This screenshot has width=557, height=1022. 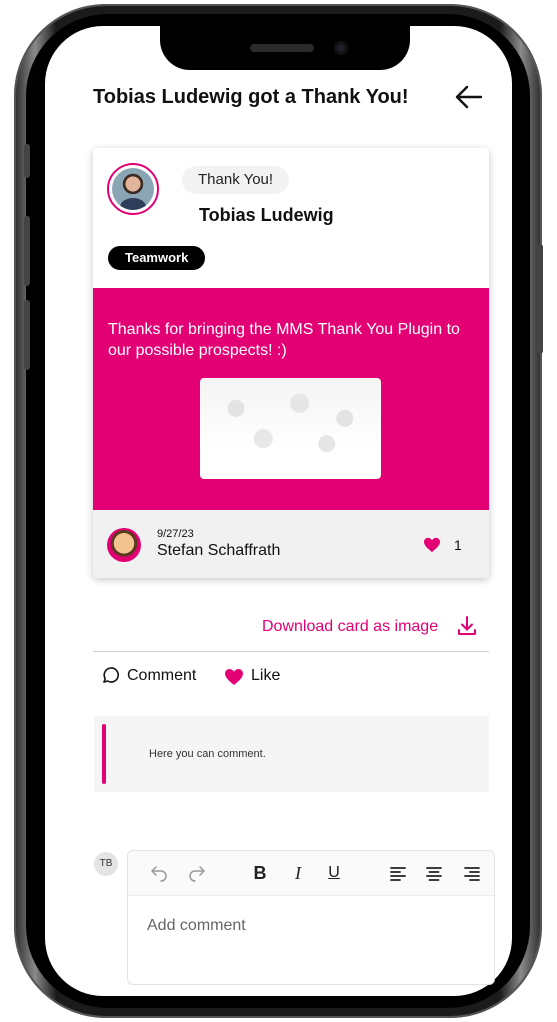 I want to click on sender-name: Stefan Schaffrath, so click(x=219, y=550).